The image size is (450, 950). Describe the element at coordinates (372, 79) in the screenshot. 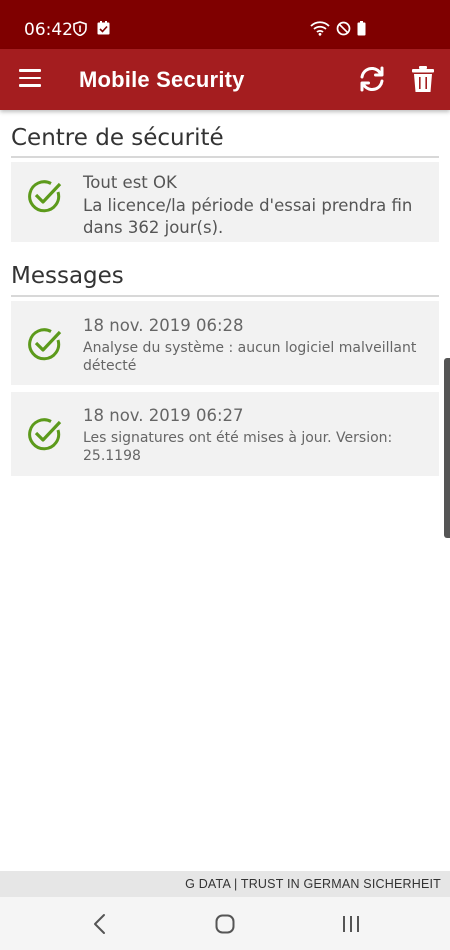

I see `refresh-icon` at that location.